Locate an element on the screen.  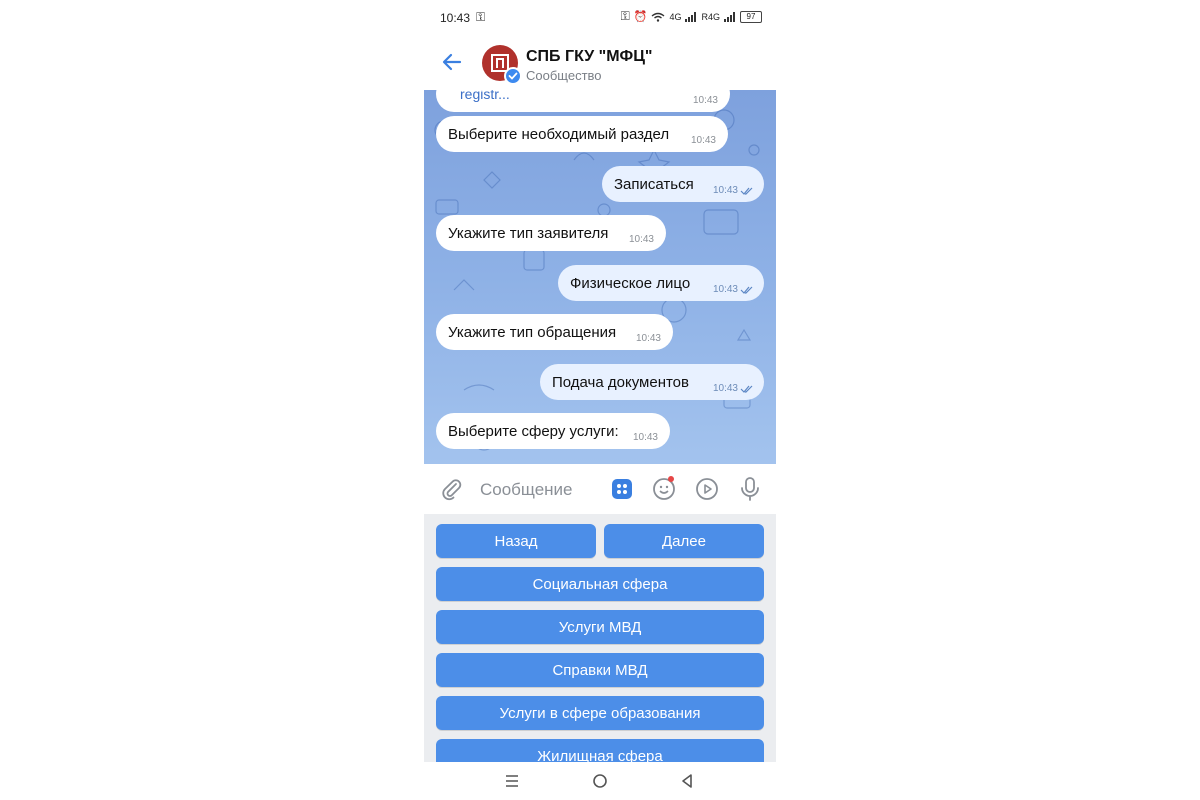
attach-icon is located at coordinates (452, 489).